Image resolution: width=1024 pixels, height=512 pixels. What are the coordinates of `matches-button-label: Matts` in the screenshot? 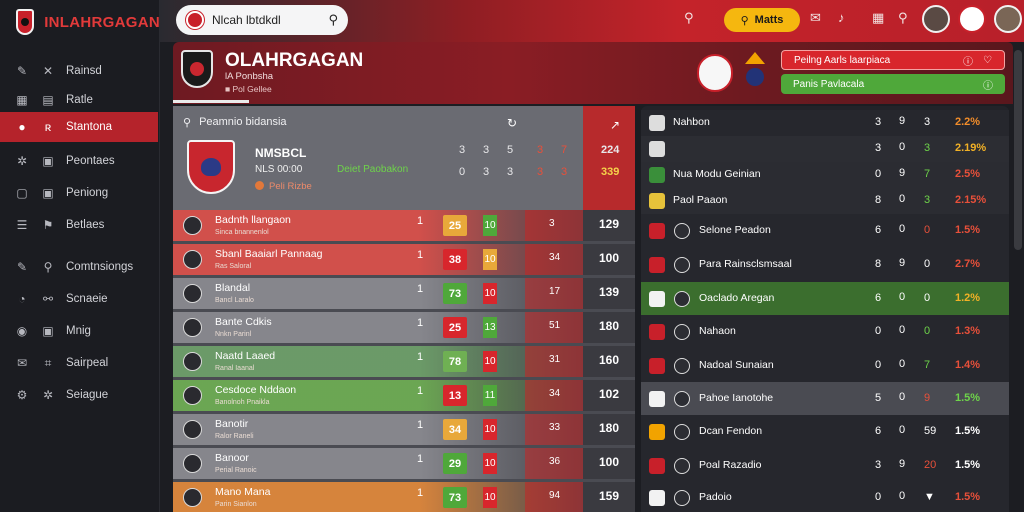 It's located at (769, 20).